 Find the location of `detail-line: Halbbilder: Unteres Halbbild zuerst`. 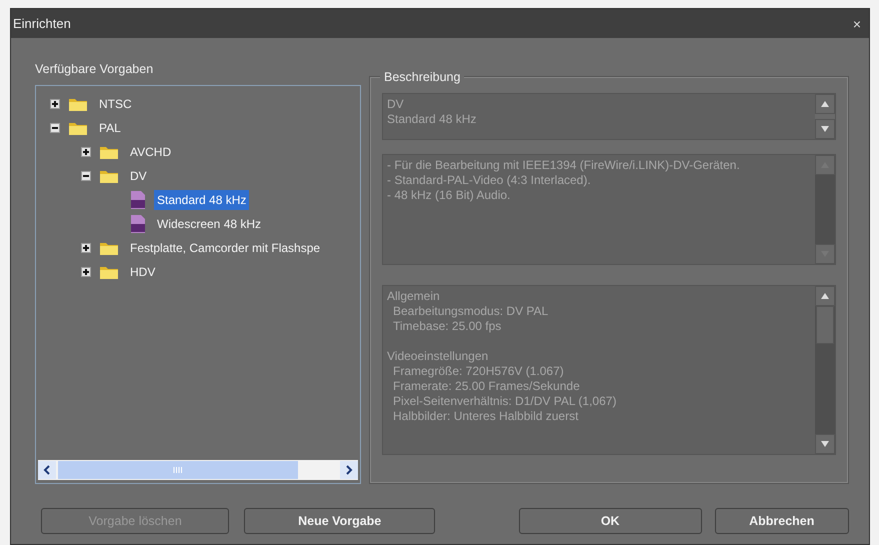

detail-line: Halbbilder: Unteres Halbbild zuerst is located at coordinates (486, 416).